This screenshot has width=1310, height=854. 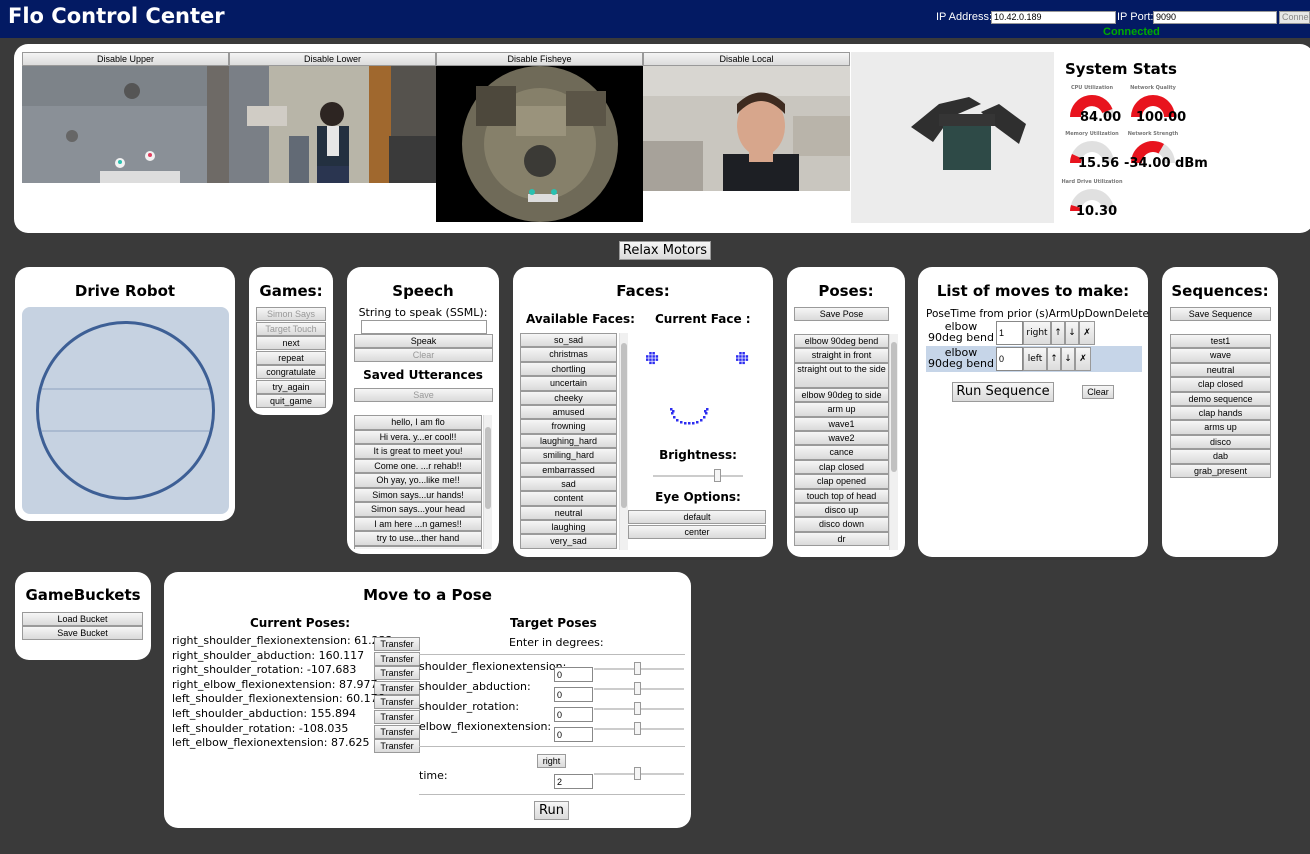 What do you see at coordinates (841, 481) in the screenshot?
I see `pose-item: clap opened` at bounding box center [841, 481].